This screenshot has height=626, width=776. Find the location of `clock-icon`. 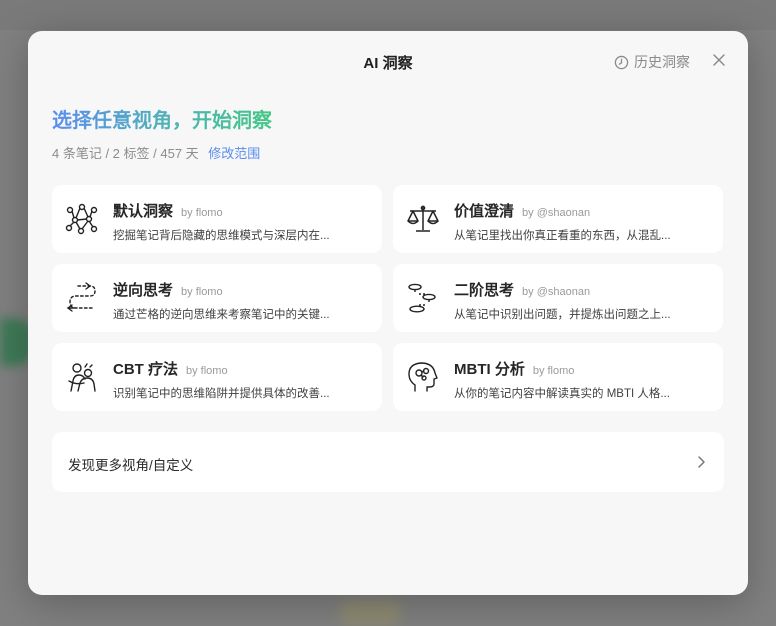

clock-icon is located at coordinates (621, 62).